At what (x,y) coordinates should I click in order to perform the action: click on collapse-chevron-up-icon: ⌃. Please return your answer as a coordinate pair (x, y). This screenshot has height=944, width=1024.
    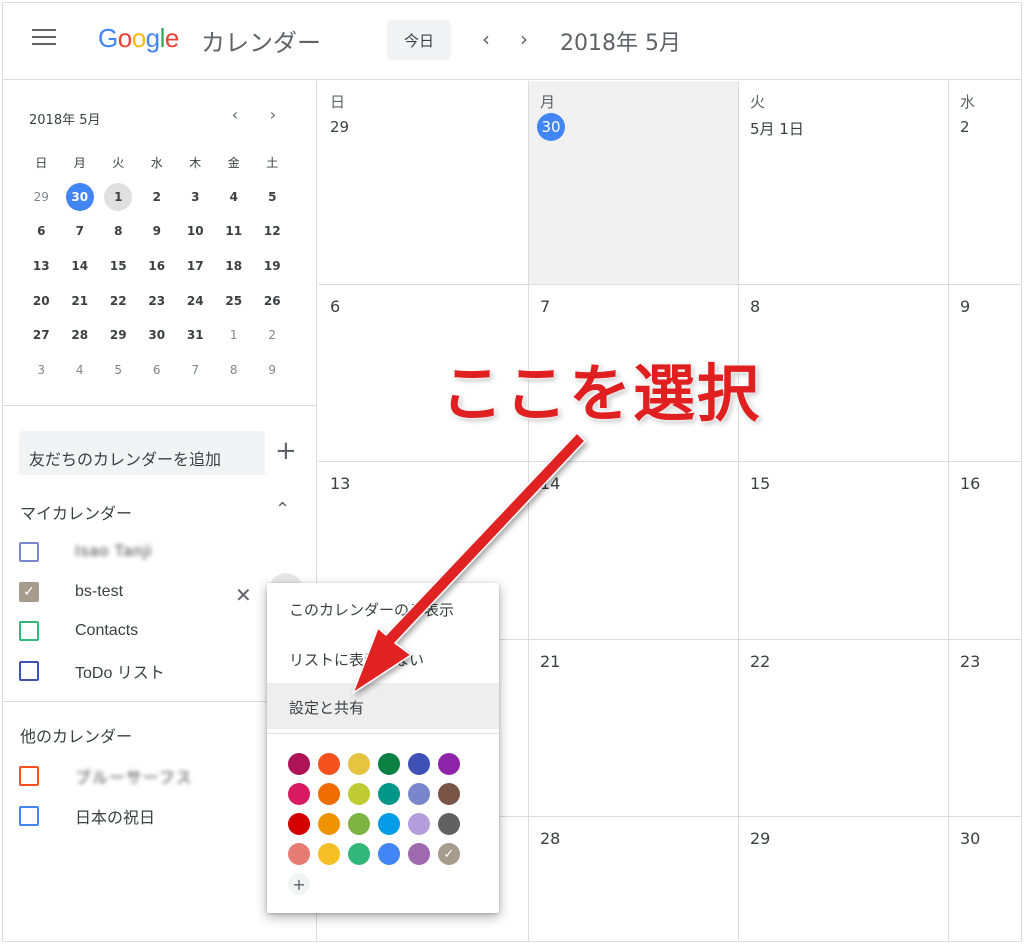
    Looking at the image, I should click on (282, 509).